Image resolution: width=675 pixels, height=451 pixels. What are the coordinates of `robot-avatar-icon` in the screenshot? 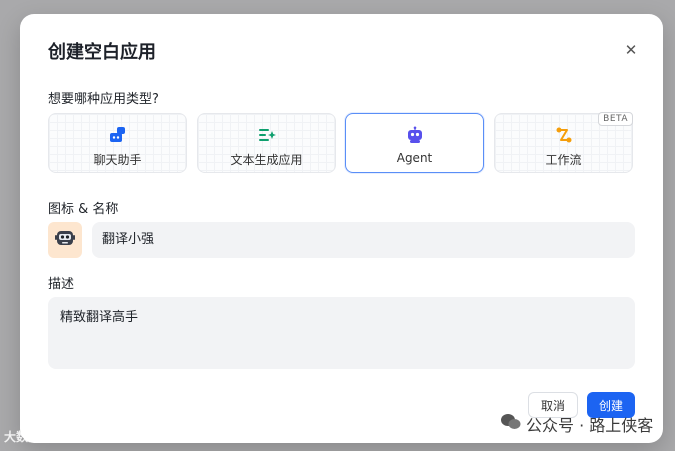 It's located at (65, 240).